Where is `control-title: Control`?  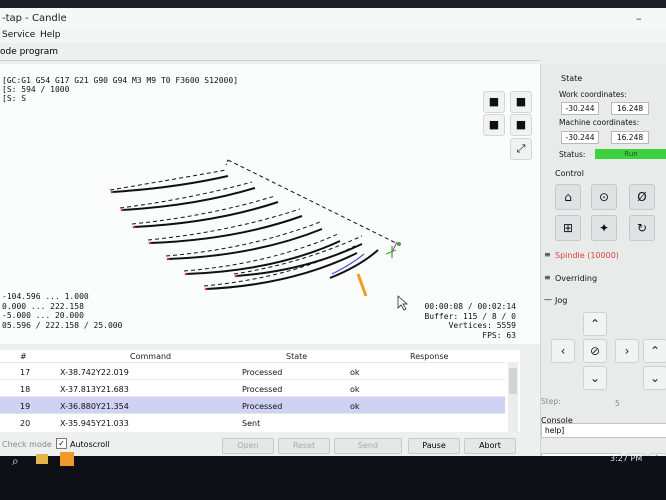
control-title: Control is located at coordinates (569, 173).